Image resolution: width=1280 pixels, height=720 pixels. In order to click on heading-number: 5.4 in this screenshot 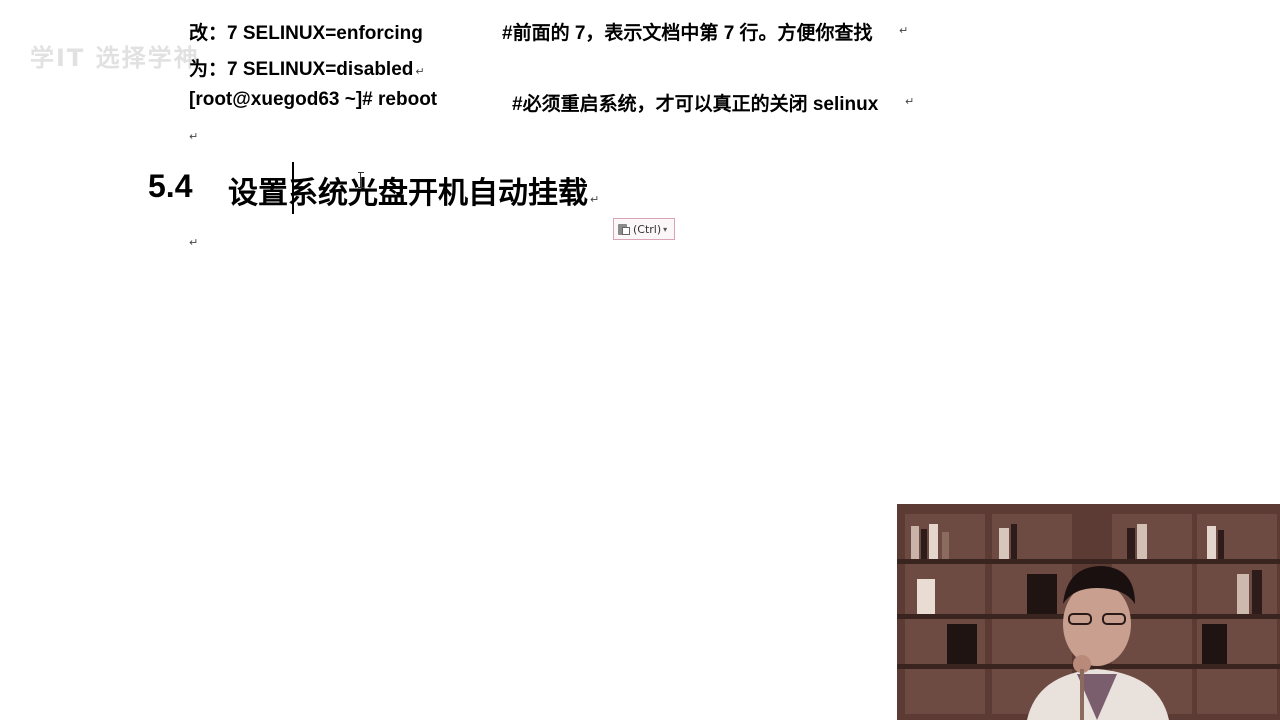, I will do `click(170, 186)`.